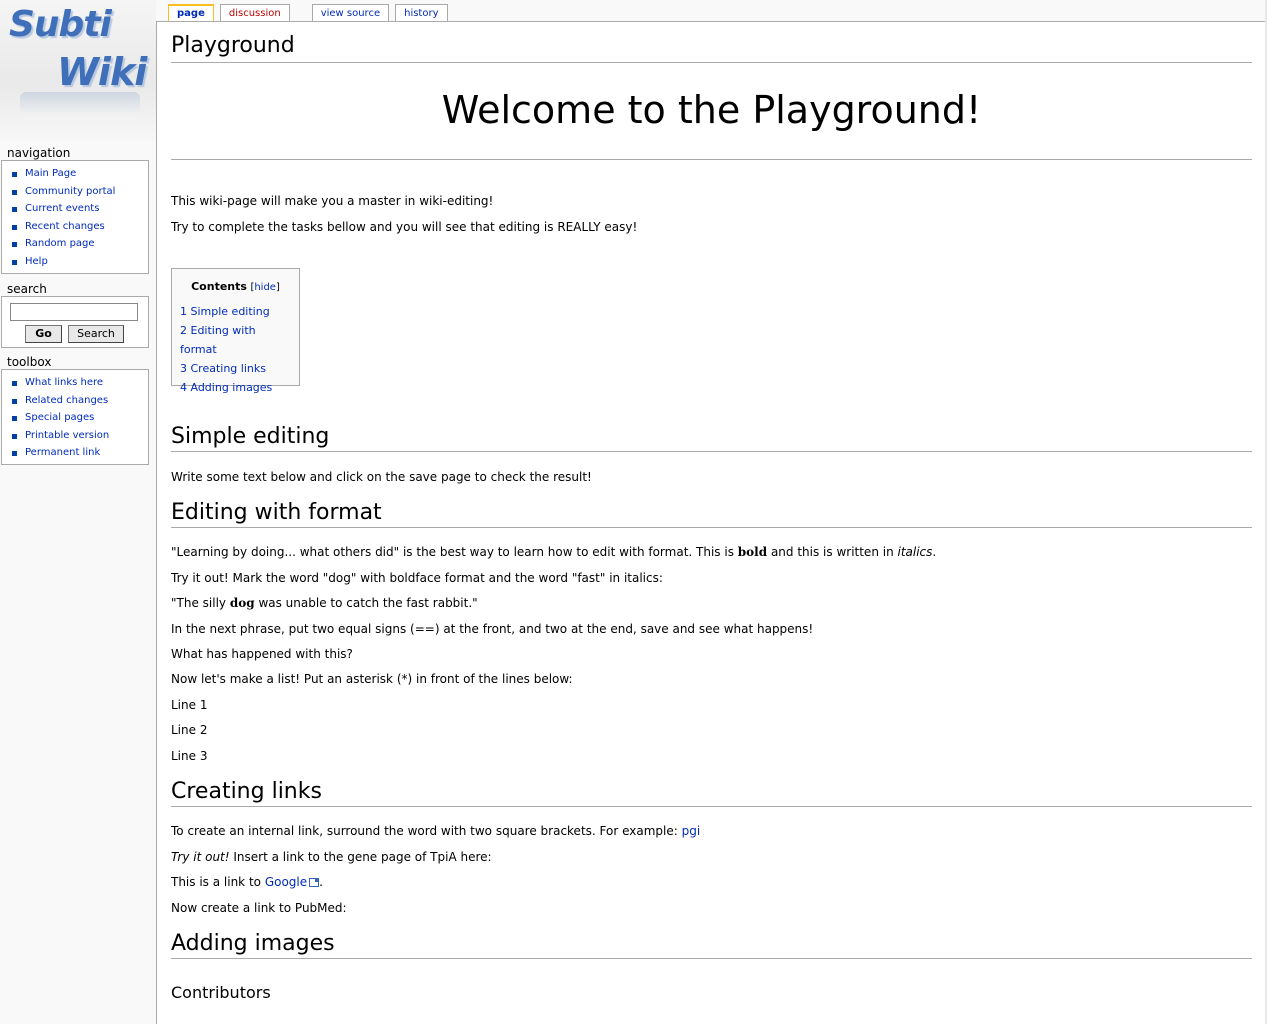 The height and width of the screenshot is (1024, 1267). I want to click on links-p3-period: ., so click(321, 882).